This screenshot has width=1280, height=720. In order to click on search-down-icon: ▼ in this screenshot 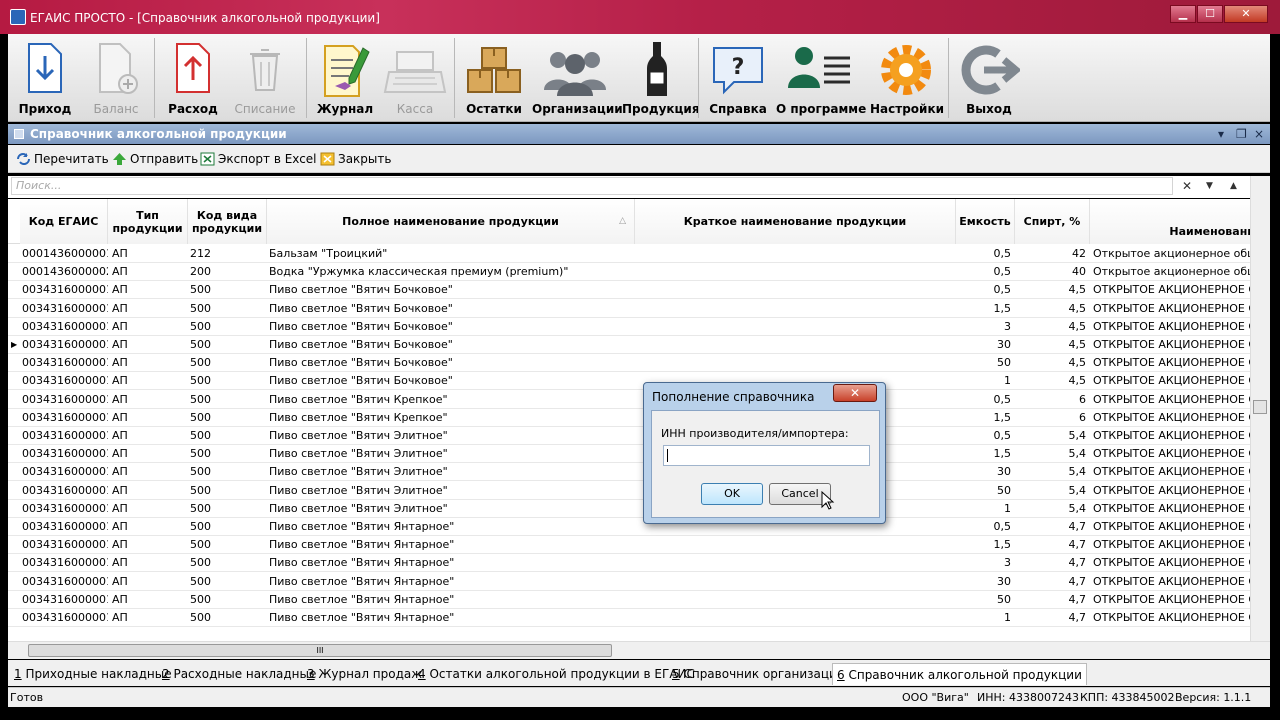, I will do `click(1209, 186)`.